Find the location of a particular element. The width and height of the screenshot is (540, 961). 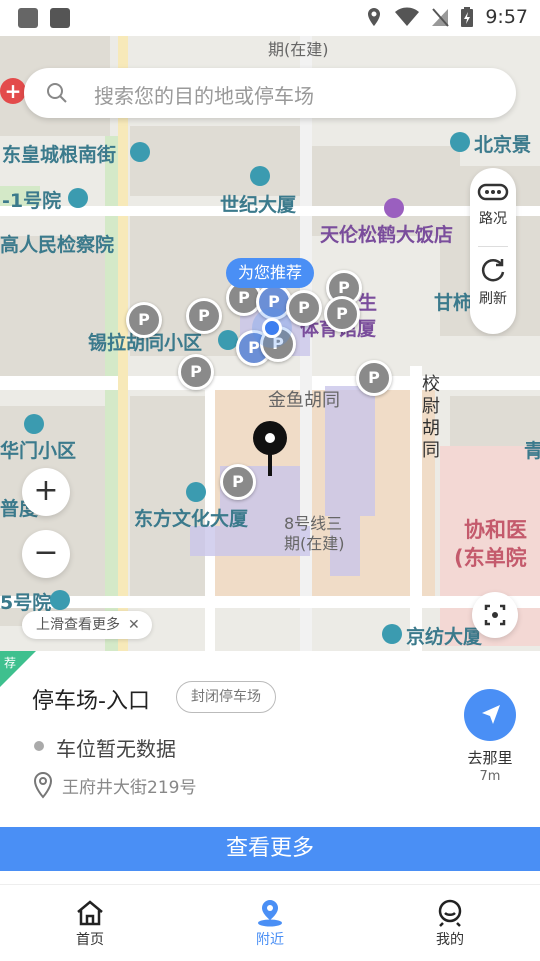

search-icon is located at coordinates (57, 93).